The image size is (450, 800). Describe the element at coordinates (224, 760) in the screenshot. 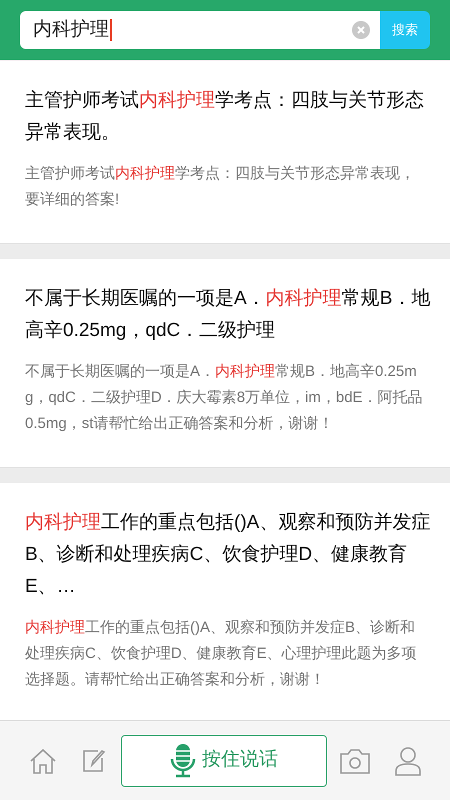

I see `voice-button: 按住说话` at that location.